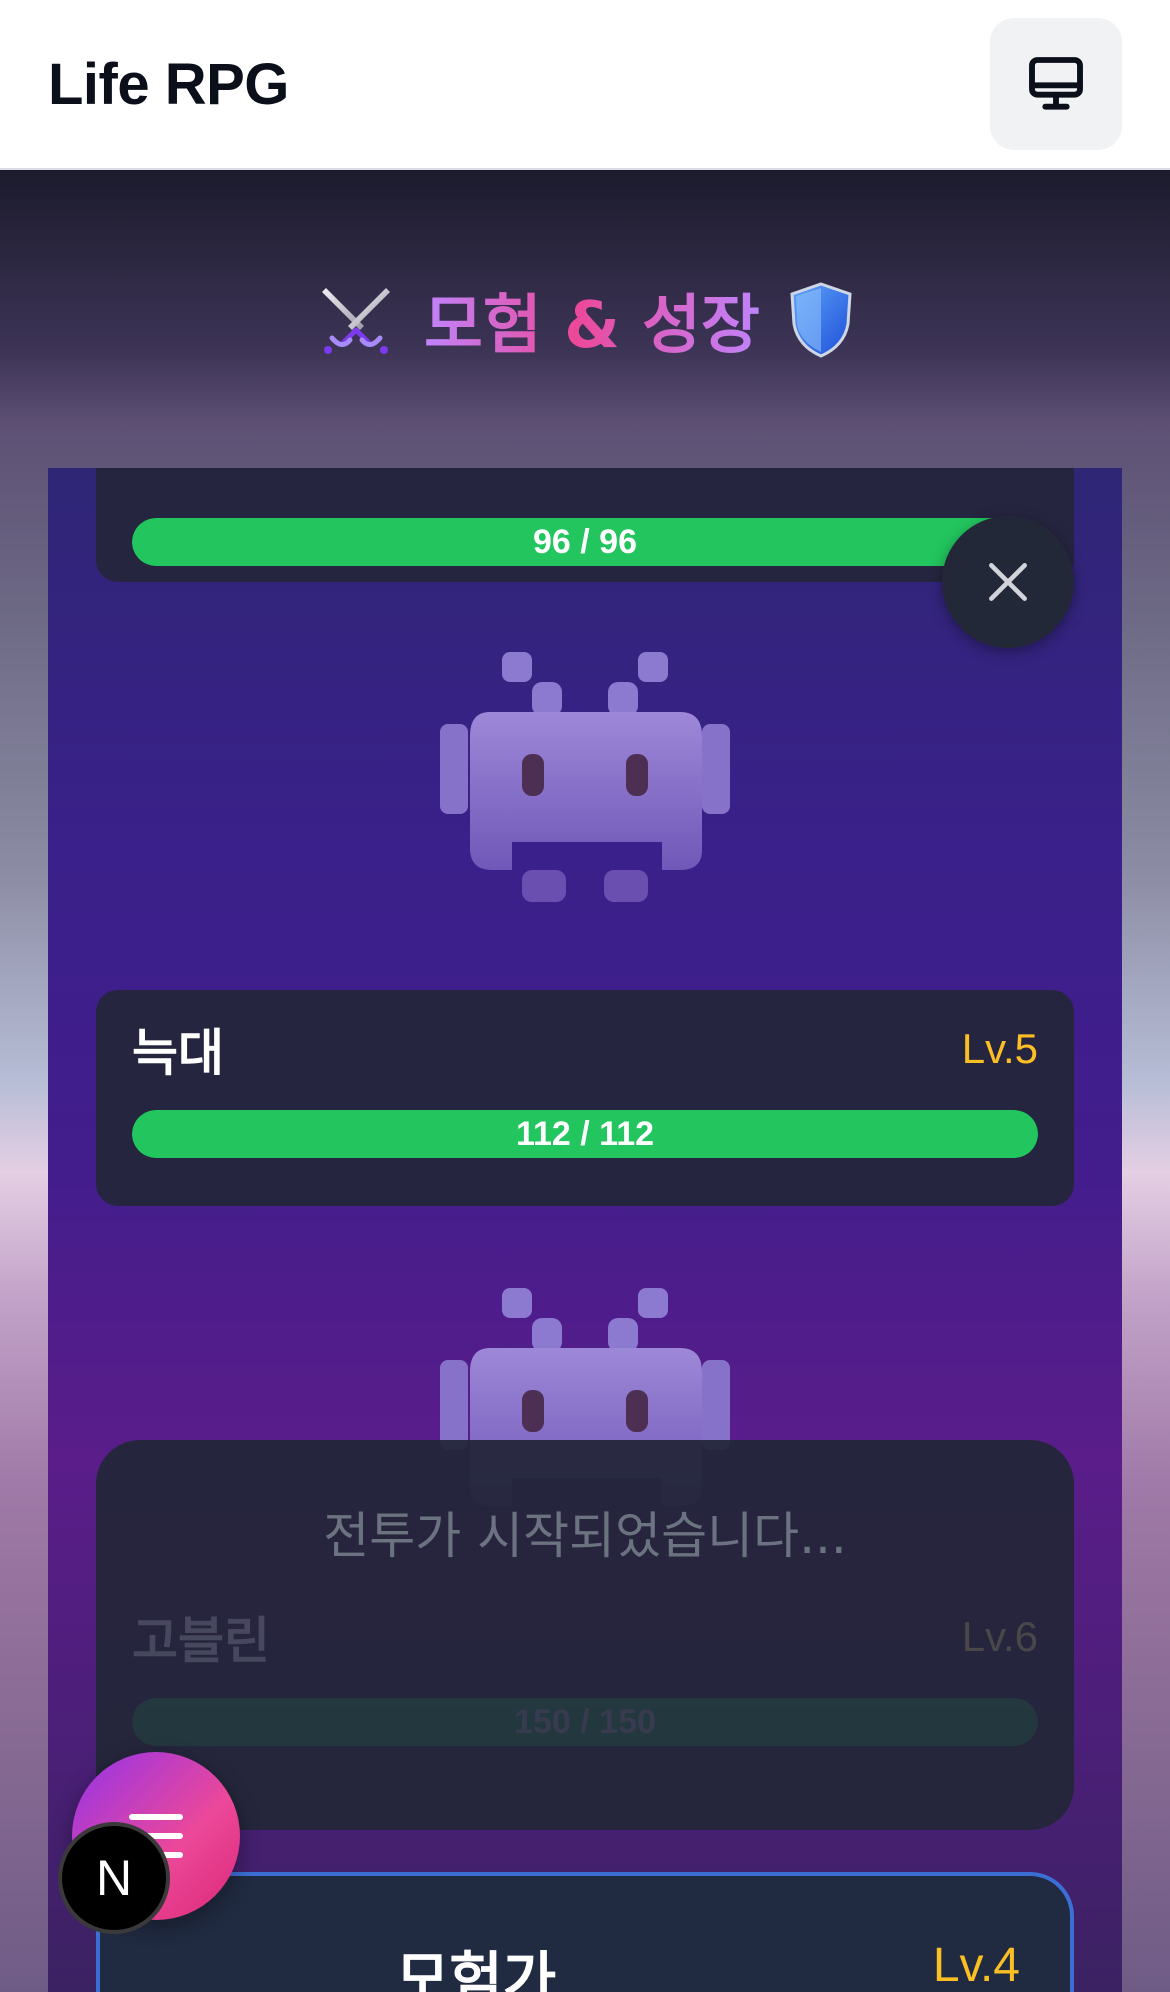  What do you see at coordinates (178, 1053) in the screenshot?
I see `monster-name: 늑대` at bounding box center [178, 1053].